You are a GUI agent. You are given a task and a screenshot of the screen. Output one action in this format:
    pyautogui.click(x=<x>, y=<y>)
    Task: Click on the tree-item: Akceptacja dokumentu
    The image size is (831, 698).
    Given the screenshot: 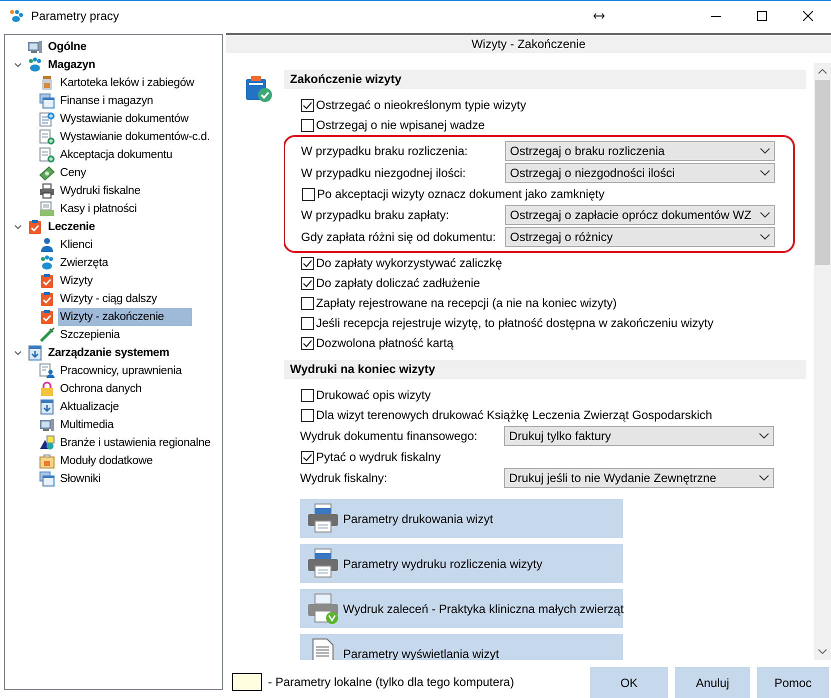 What is the action you would take?
    pyautogui.click(x=116, y=155)
    